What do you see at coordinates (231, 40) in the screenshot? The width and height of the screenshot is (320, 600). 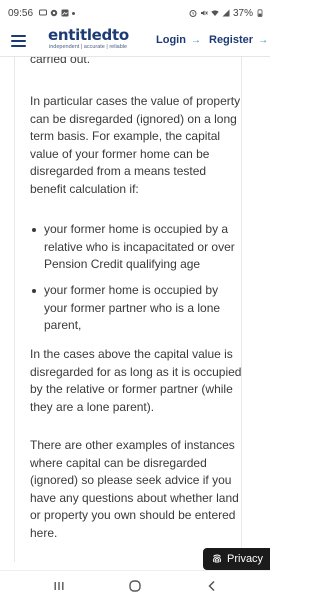 I see `register-label: Register` at bounding box center [231, 40].